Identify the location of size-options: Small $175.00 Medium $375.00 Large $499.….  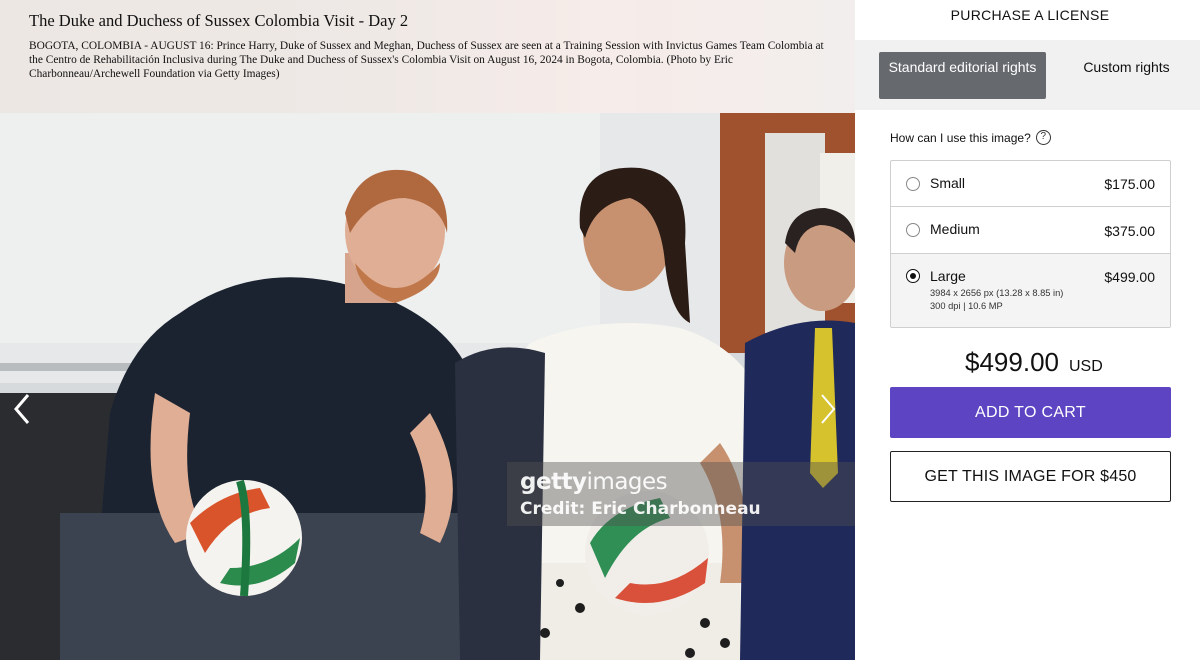
(1030, 244).